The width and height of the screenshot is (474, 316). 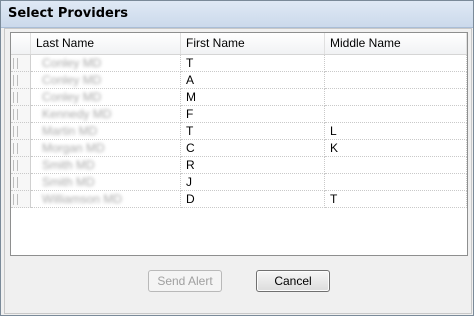 I want to click on table-row: Conley MD T, so click(x=239, y=63).